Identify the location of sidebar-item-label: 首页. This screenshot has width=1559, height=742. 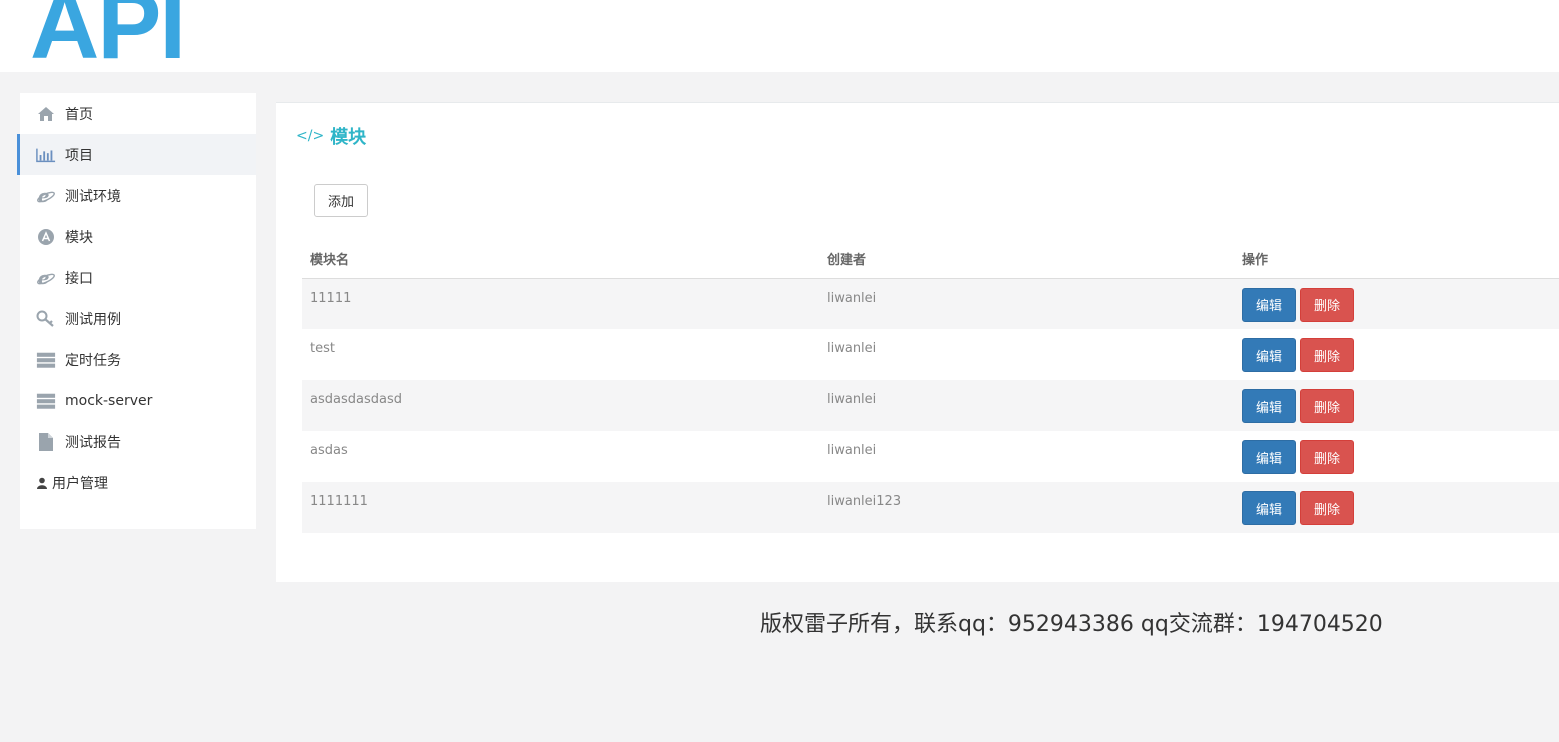
(79, 114).